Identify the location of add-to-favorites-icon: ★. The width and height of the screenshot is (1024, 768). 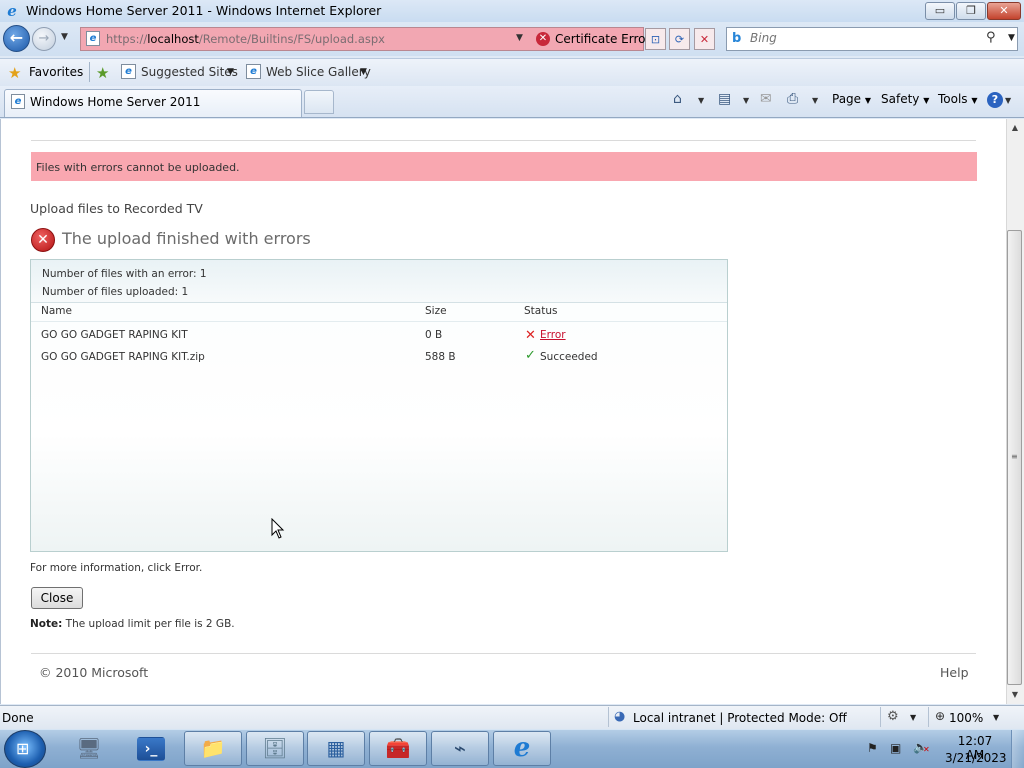
(102, 73).